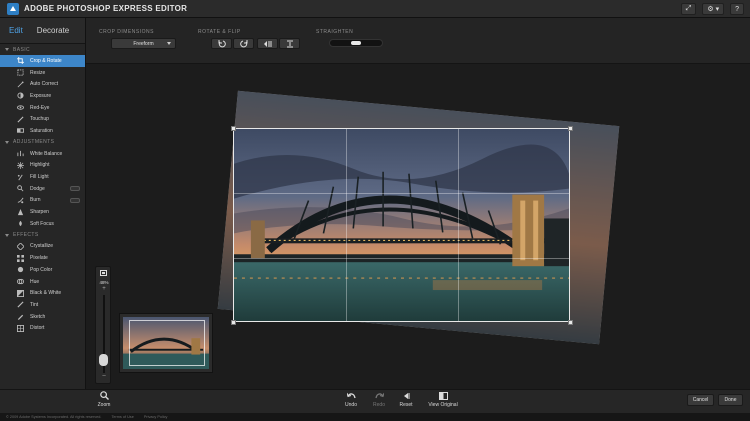 The width and height of the screenshot is (750, 421). What do you see at coordinates (42, 84) in the screenshot?
I see `sidebar-item-auto-correct: Auto Correct` at bounding box center [42, 84].